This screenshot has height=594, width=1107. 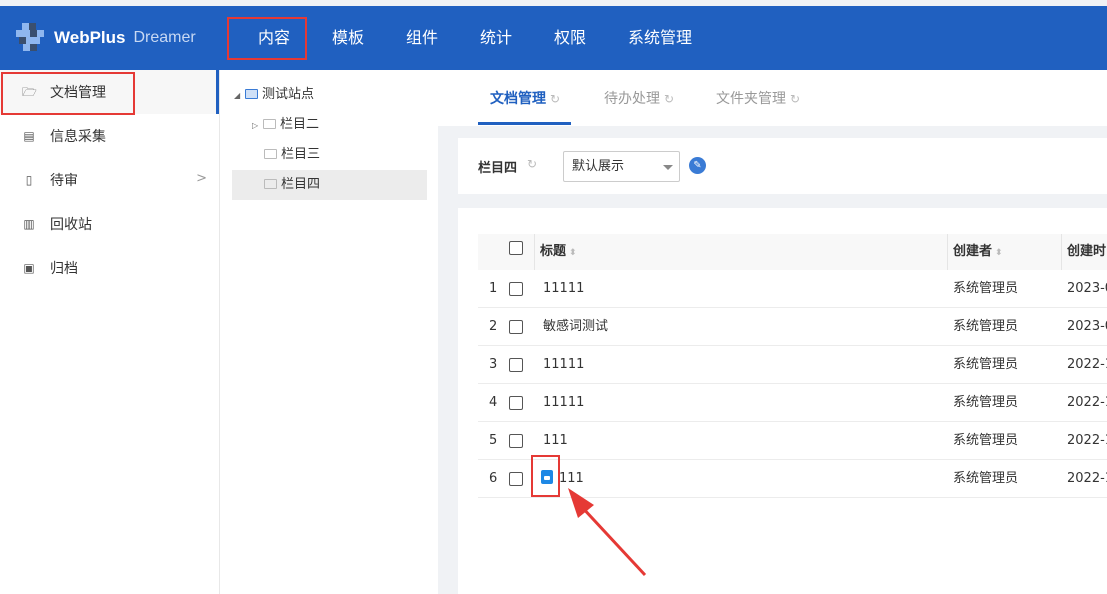 What do you see at coordinates (493, 478) in the screenshot?
I see `row-index: 6` at bounding box center [493, 478].